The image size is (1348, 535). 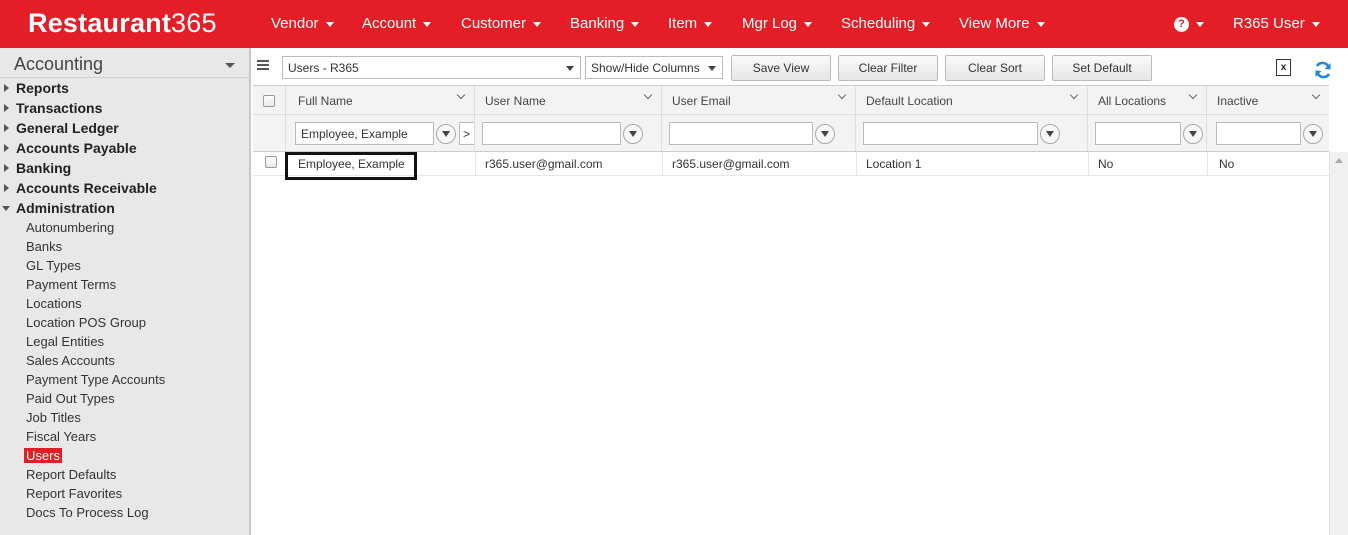 What do you see at coordinates (53, 108) in the screenshot?
I see `sidebar-section-transactions: Transactions` at bounding box center [53, 108].